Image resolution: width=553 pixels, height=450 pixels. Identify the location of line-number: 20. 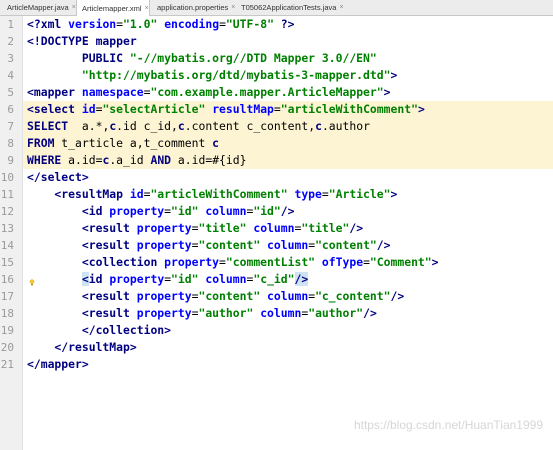
(7, 347).